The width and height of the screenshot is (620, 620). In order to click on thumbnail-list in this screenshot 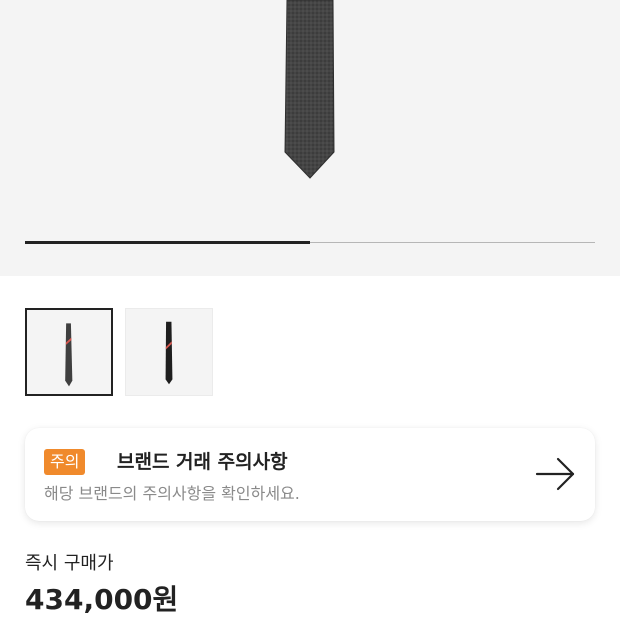, I will do `click(119, 352)`.